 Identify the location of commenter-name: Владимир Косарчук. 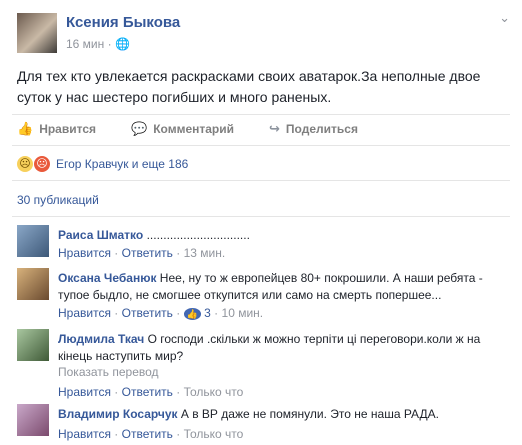
(118, 414).